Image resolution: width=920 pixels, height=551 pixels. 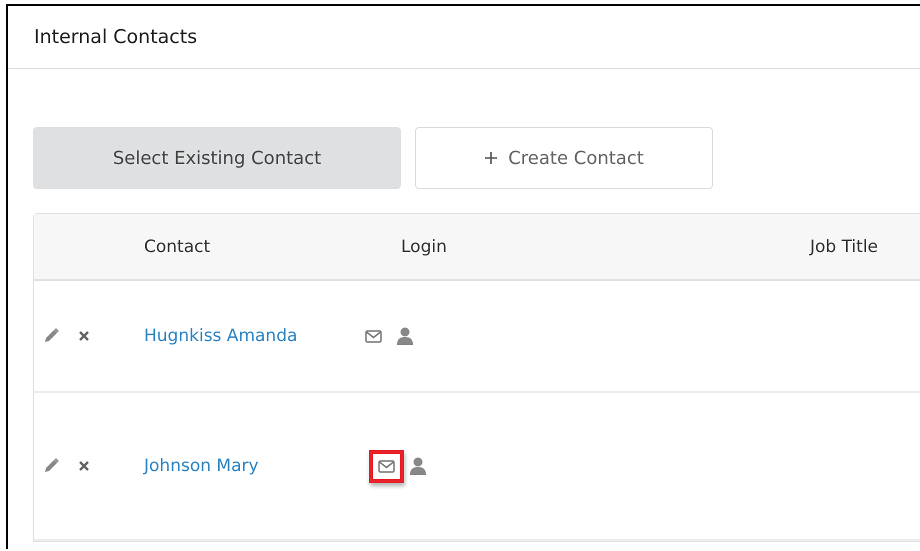 I want to click on column-header: Login, so click(x=424, y=246).